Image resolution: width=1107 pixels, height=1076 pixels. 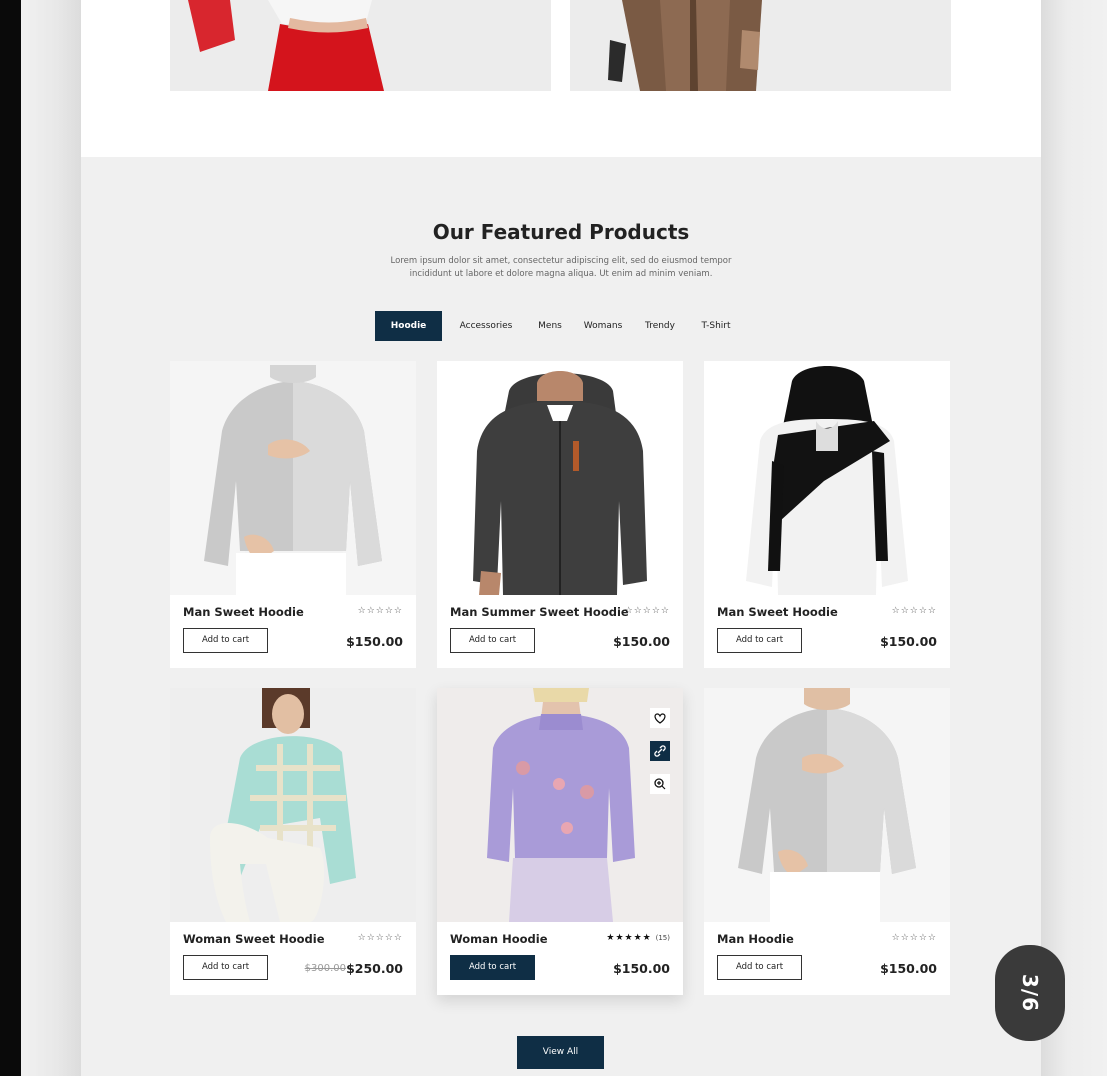 I want to click on tab-accessories: Accessories, so click(x=486, y=326).